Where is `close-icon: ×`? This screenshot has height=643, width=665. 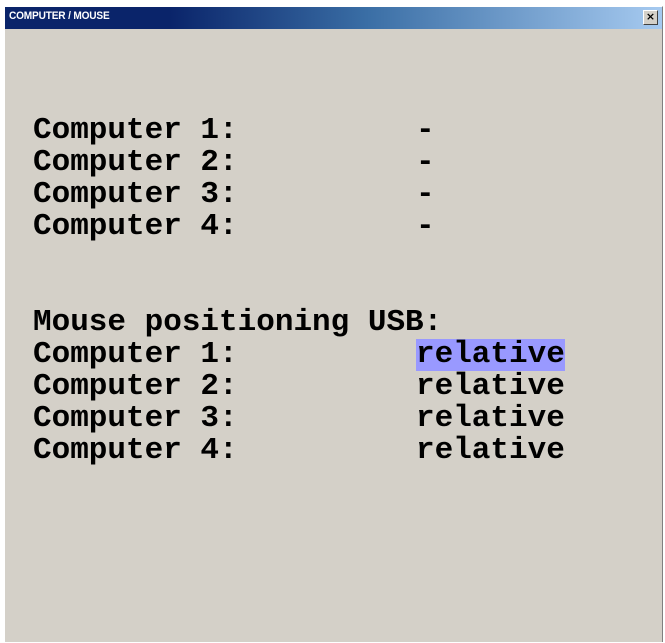
close-icon: × is located at coordinates (650, 16).